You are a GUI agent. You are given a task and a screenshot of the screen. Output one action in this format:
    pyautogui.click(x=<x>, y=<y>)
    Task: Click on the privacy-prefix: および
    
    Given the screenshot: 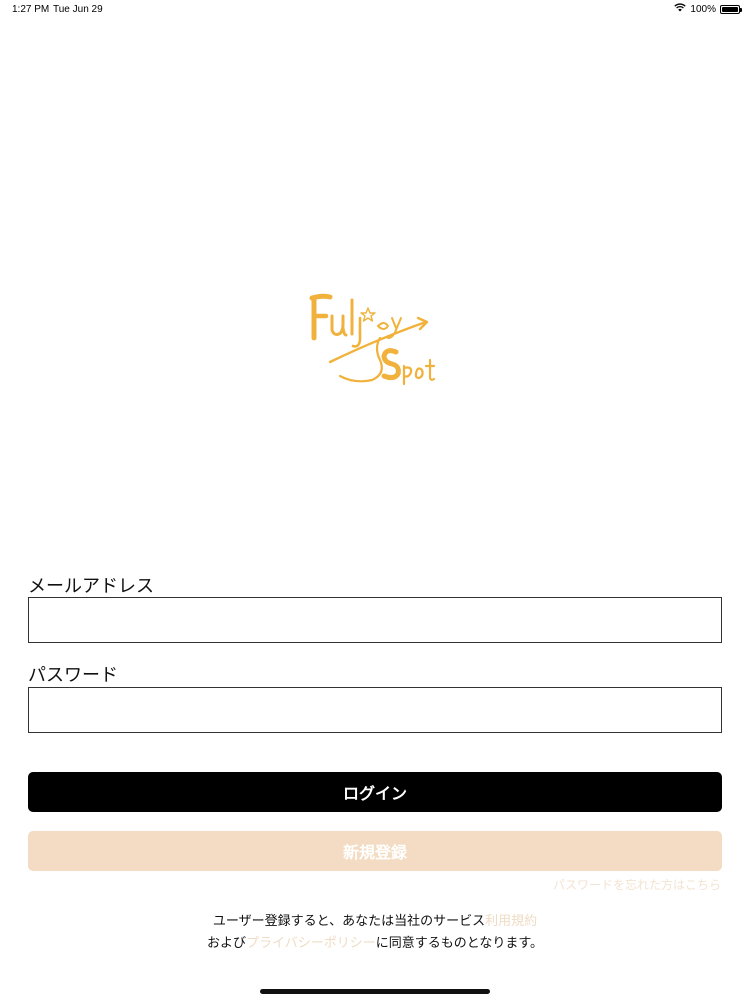 What is the action you would take?
    pyautogui.click(x=226, y=943)
    